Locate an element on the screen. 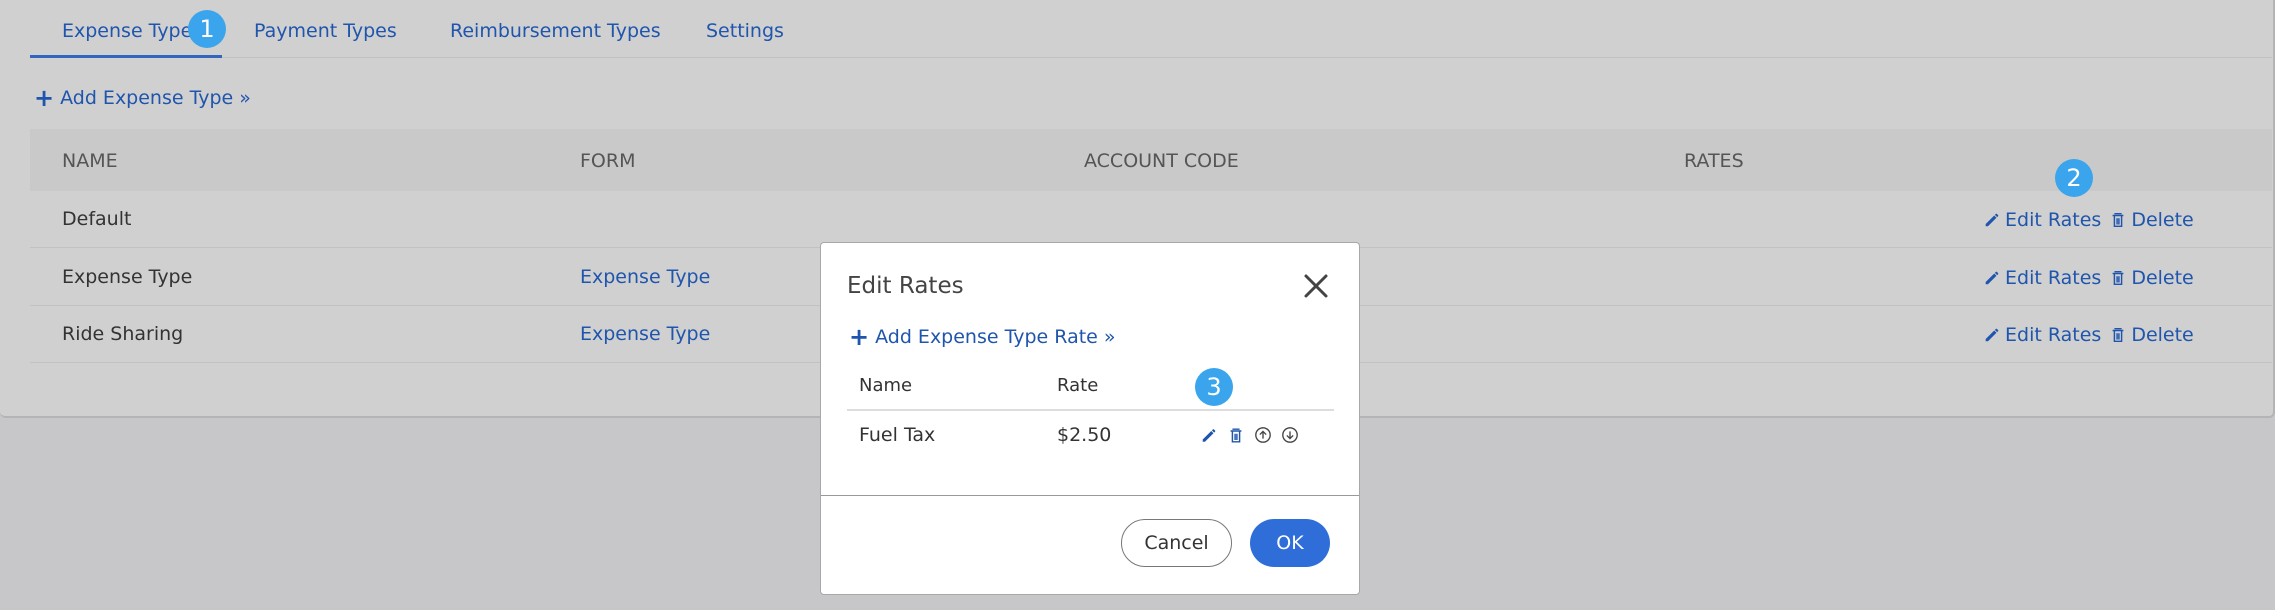 This screenshot has width=2275, height=610. move-up-icon is located at coordinates (1263, 435).